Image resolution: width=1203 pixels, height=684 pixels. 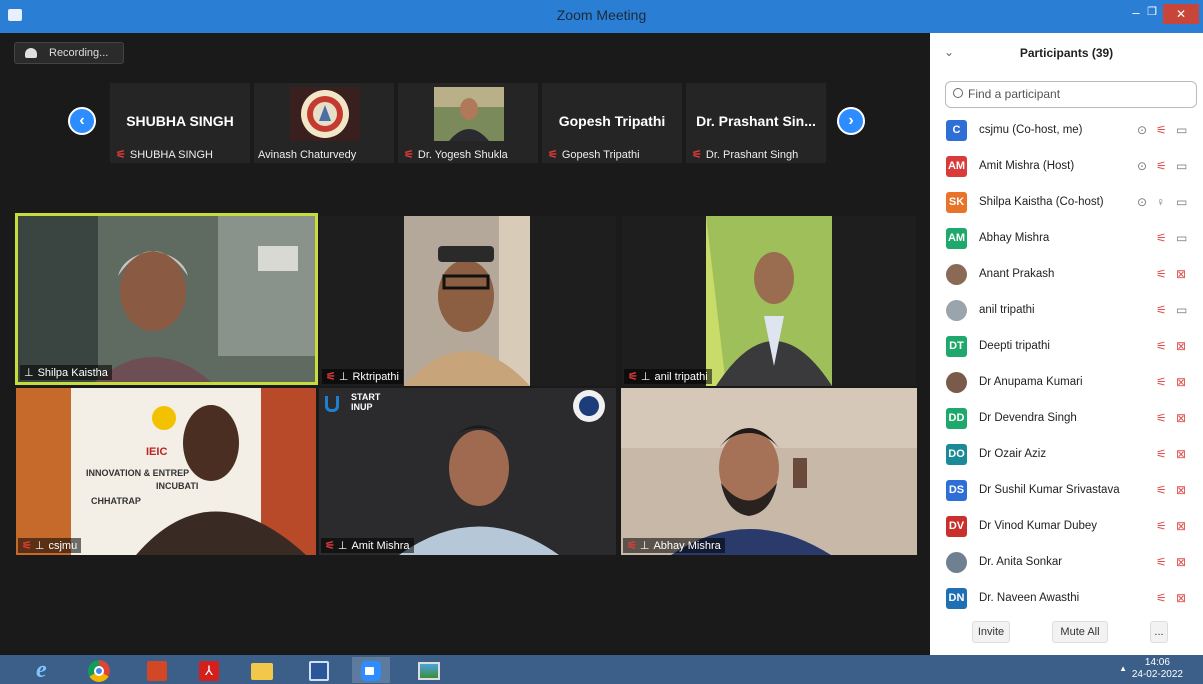 What do you see at coordinates (1066, 203) in the screenshot?
I see `participant-row: SK Shilpa Kaistha (Co-host) ⊙ ♀ ▭` at bounding box center [1066, 203].